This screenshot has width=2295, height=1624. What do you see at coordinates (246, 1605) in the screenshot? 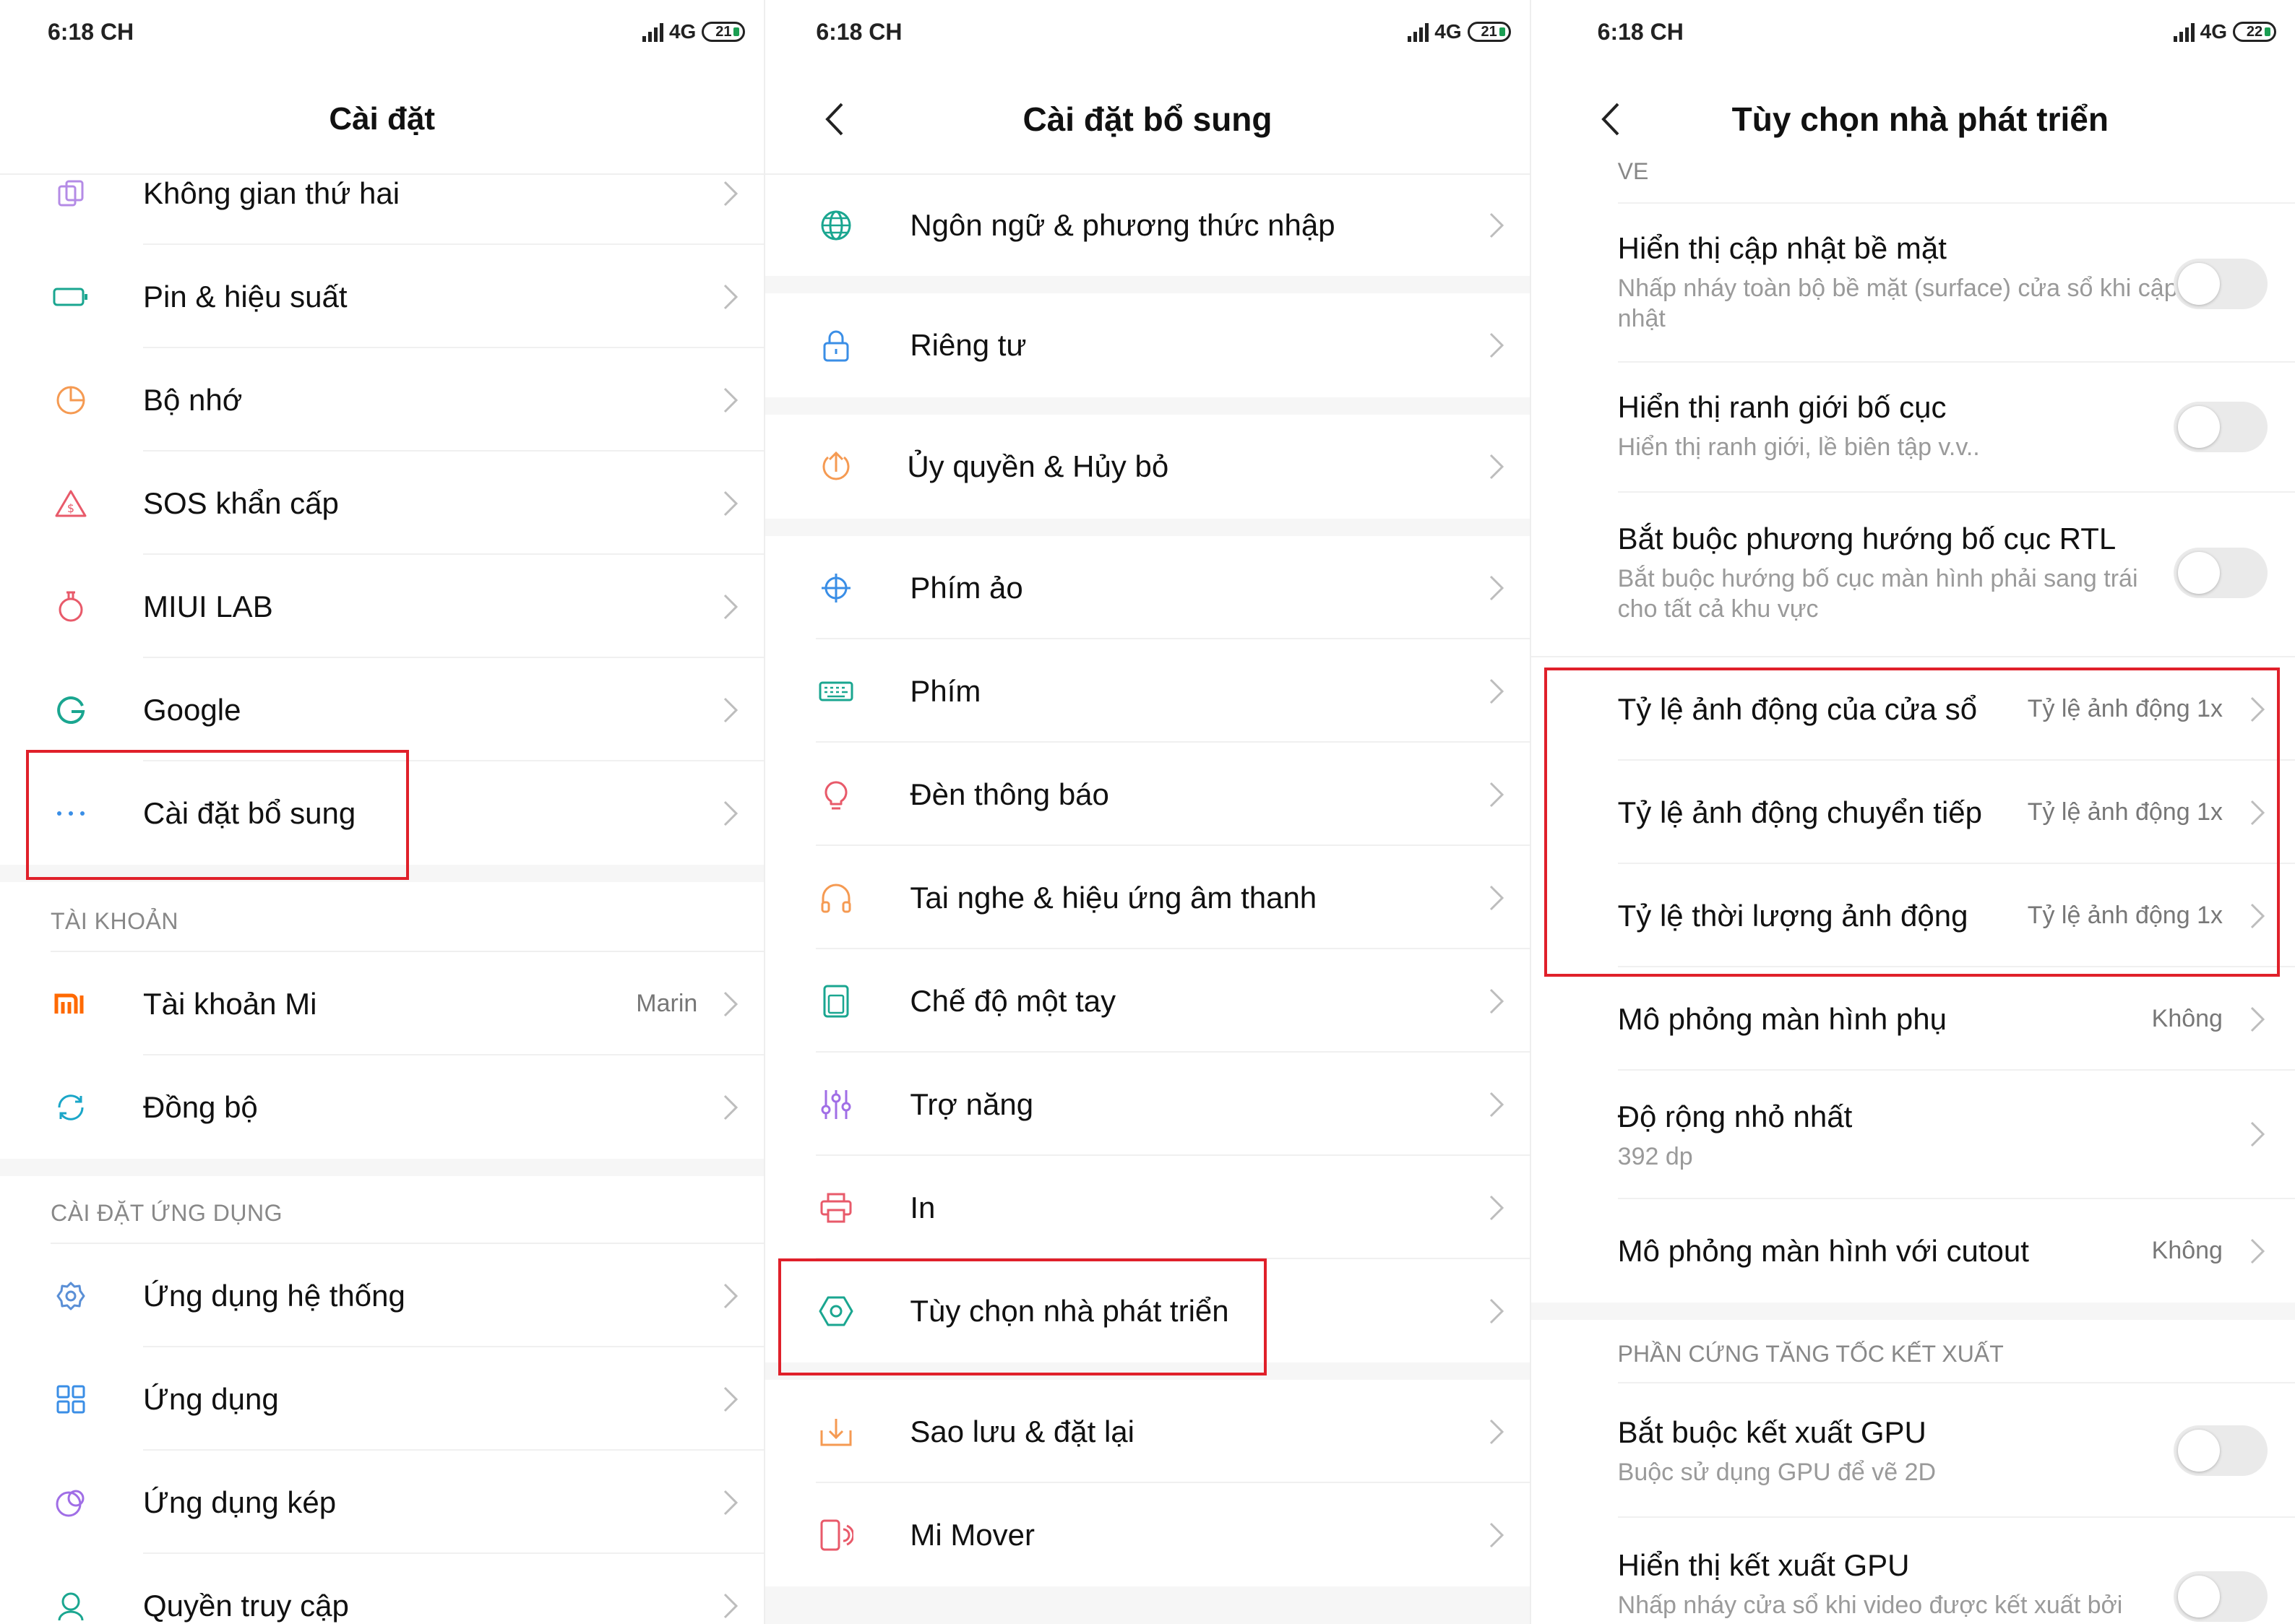
I see `settings-item-label: Quyền truy cập` at bounding box center [246, 1605].